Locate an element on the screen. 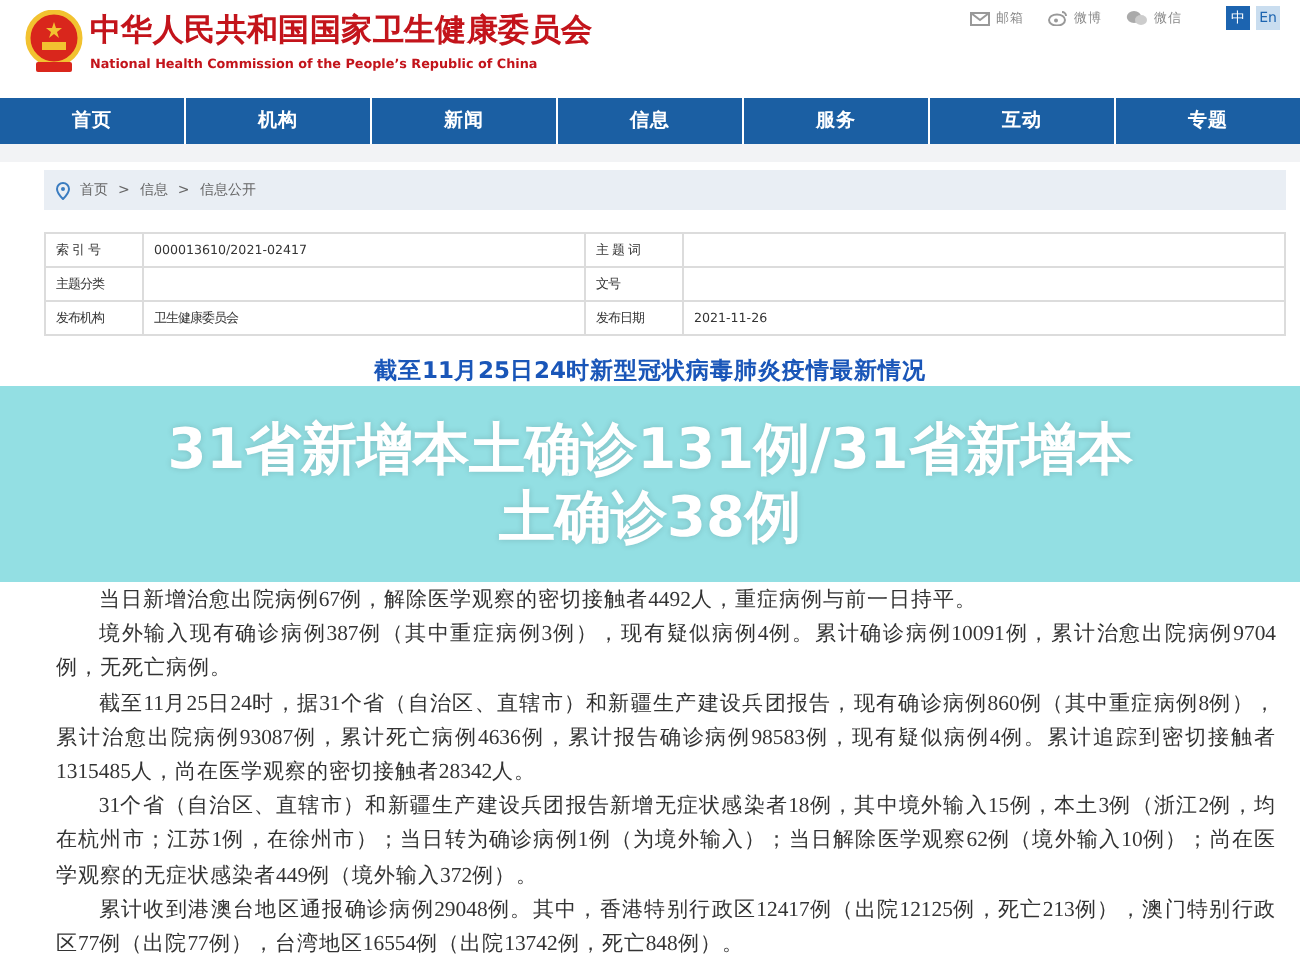 Image resolution: width=1300 pixels, height=958 pixels. banner-headline: 31省新增本土确诊131例/31省新增本土确诊38例 is located at coordinates (650, 484).